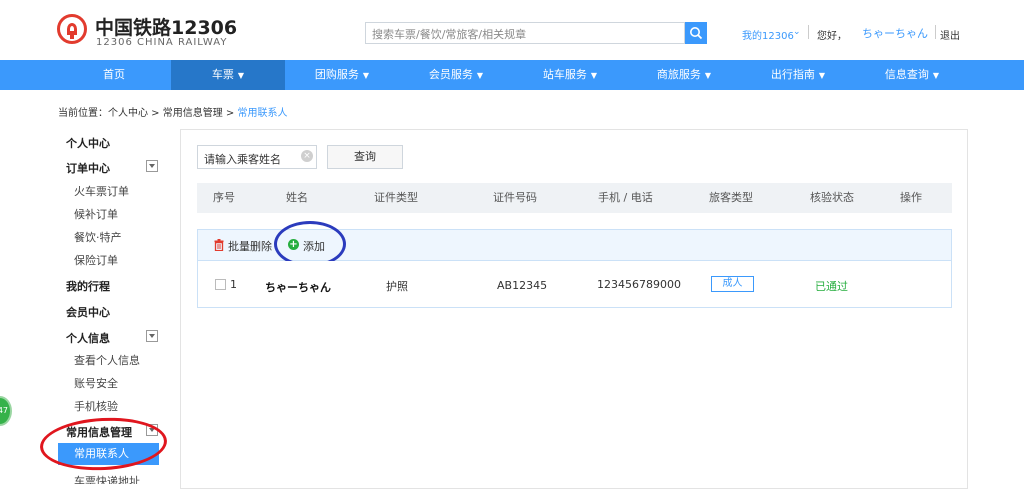 The height and width of the screenshot is (489, 1024). I want to click on nav-station-service: 站车服务 ▼, so click(570, 75).